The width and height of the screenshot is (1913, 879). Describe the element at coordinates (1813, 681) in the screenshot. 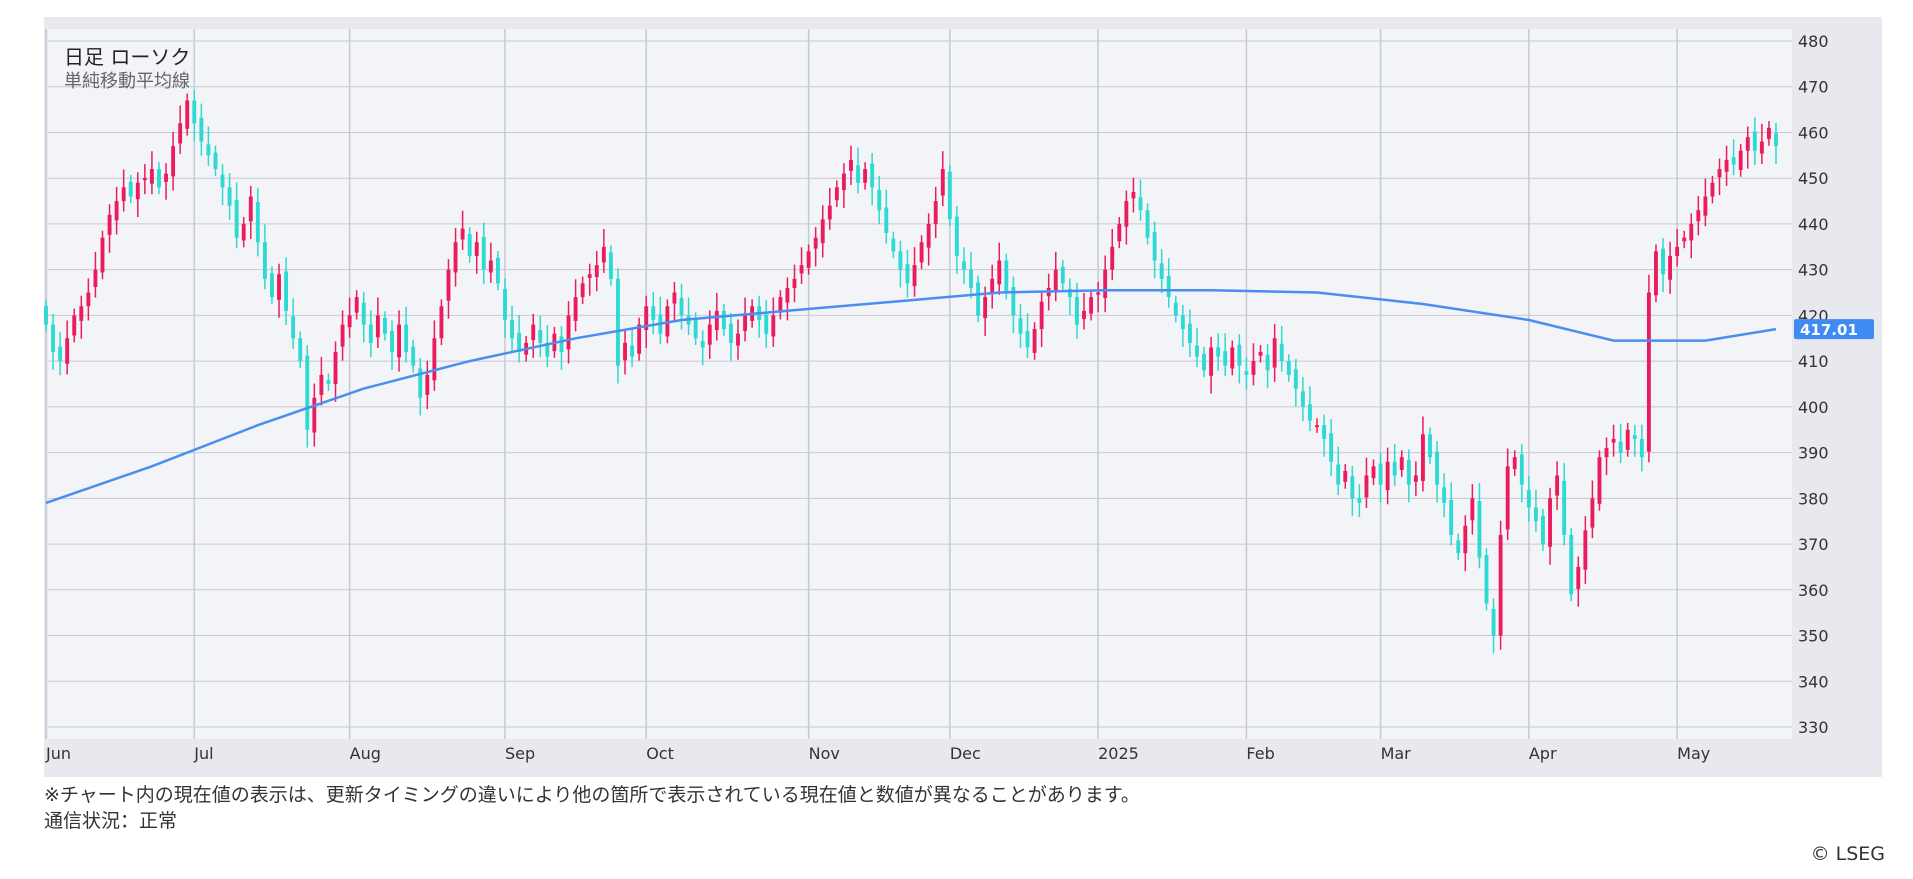

I see `y-tick-label: 340` at that location.